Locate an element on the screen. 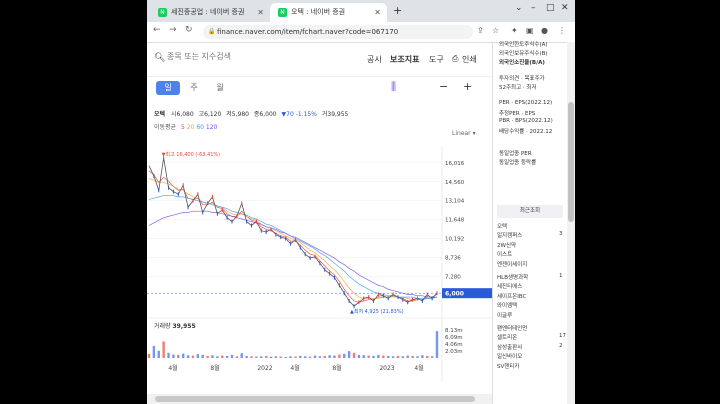 This screenshot has height=404, width=720. volume-legend-label: 거래량 is located at coordinates (162, 326).